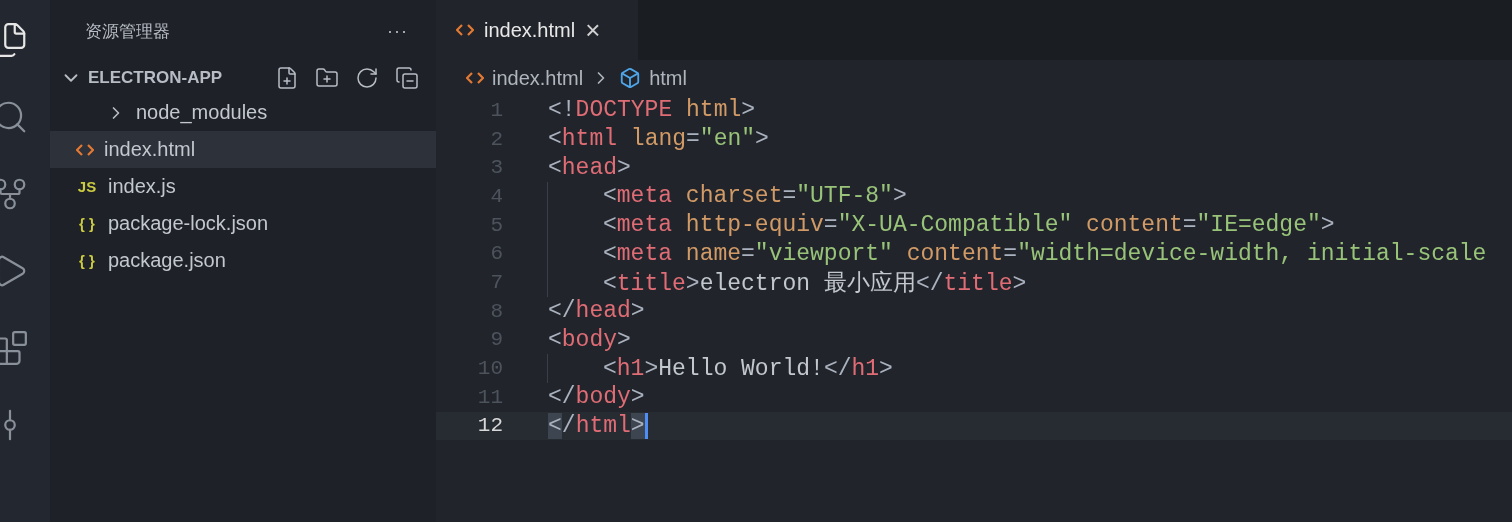  I want to click on code-line: <head>, so click(589, 167).